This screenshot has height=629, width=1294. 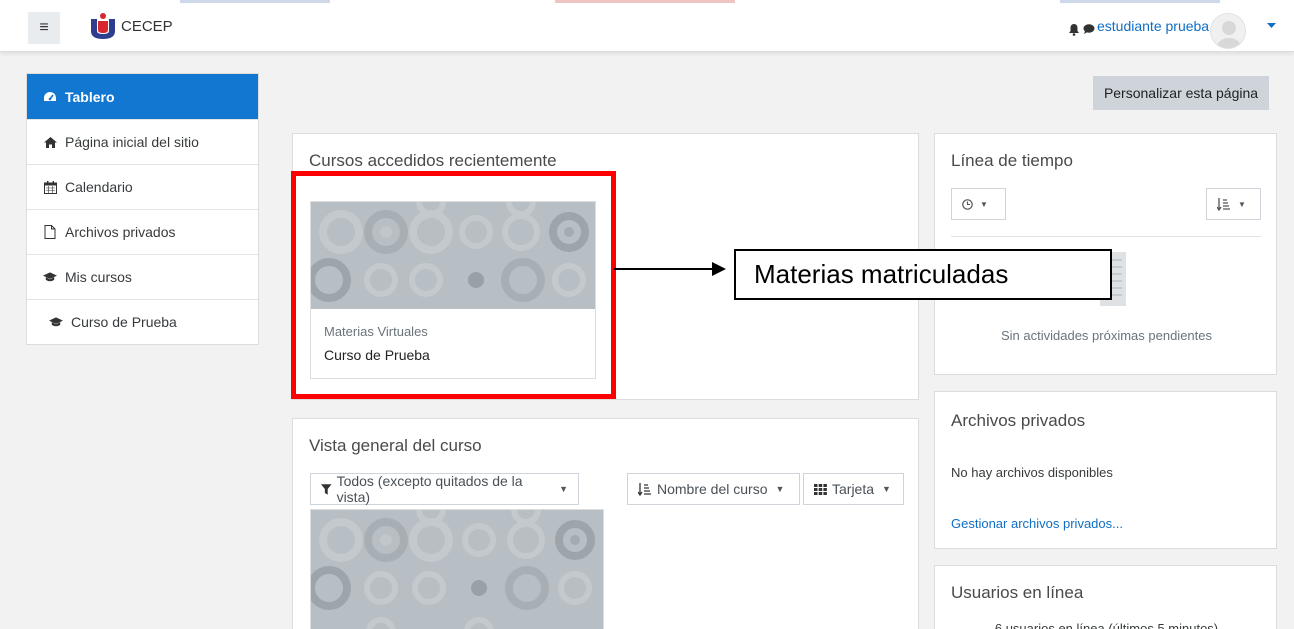 I want to click on sidebar-item-curso-de-prueba: Curso de Prueba, so click(x=142, y=321).